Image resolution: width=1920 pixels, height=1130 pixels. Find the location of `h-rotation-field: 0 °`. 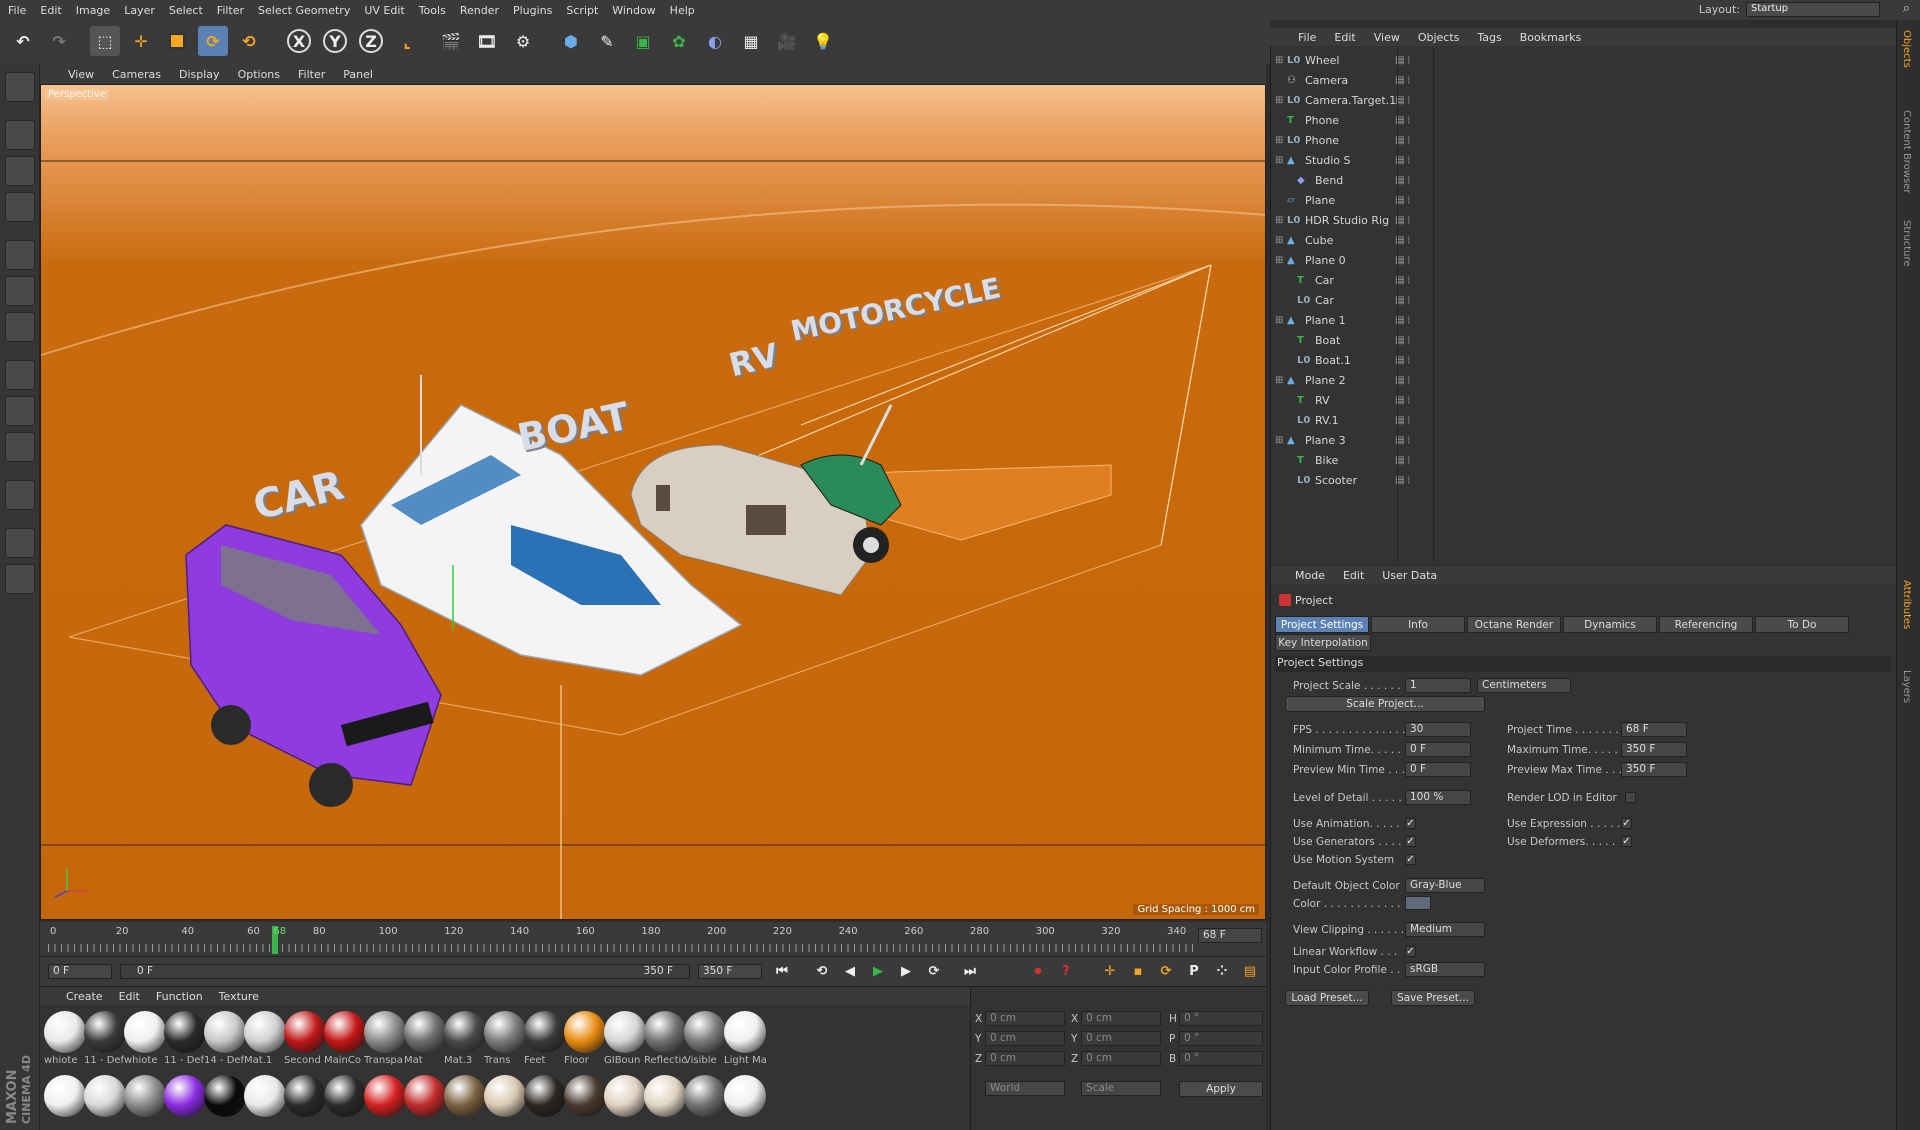

h-rotation-field: 0 ° is located at coordinates (1221, 1018).